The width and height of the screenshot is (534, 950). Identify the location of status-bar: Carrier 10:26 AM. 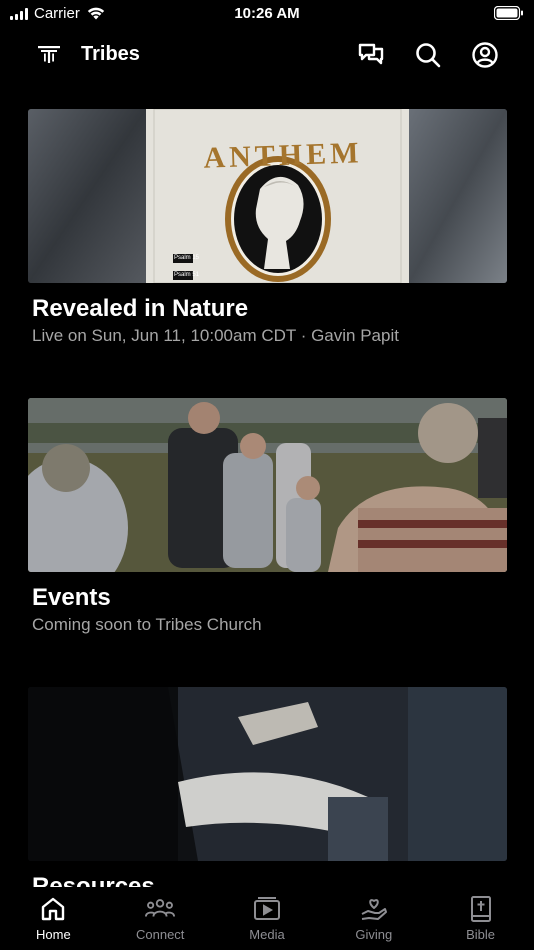
(267, 15).